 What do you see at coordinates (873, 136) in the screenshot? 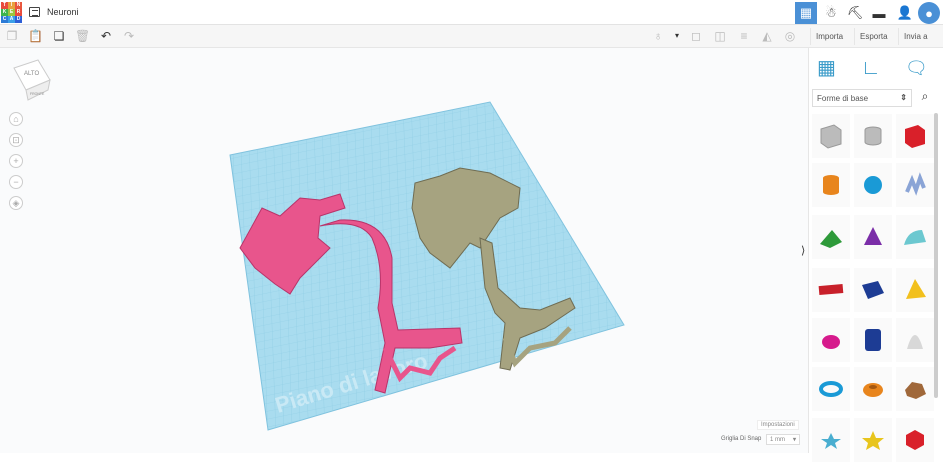
I see `shape-cylinder-hole` at bounding box center [873, 136].